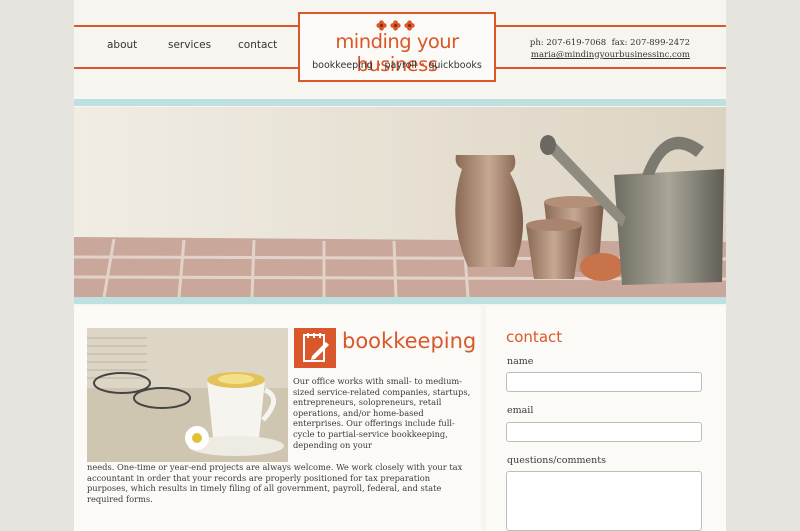 Image resolution: width=800 pixels, height=531 pixels. I want to click on email-link: maria@mindingyourbusinessinc.com, so click(610, 55).